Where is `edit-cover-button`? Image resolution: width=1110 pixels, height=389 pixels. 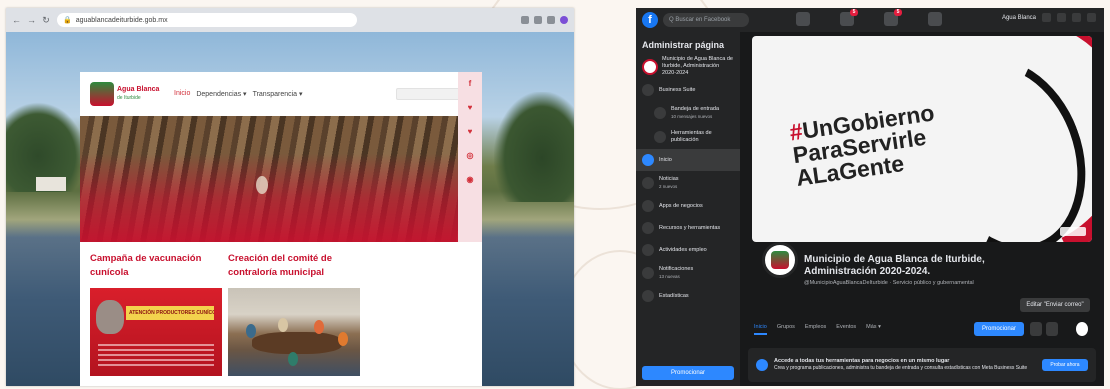
edit-cover-button is located at coordinates (1073, 231).